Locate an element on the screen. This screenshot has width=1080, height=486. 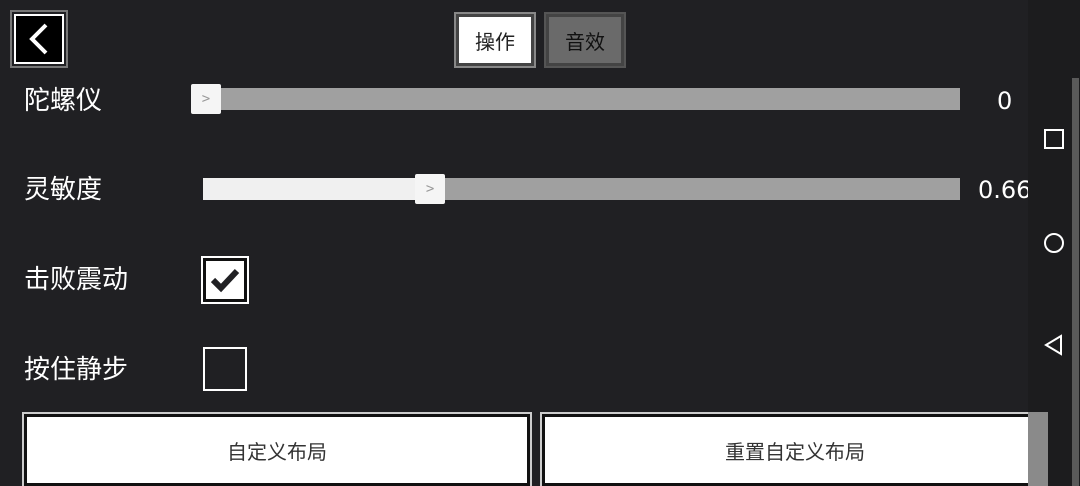
chevron-left-icon is located at coordinates (38, 39).